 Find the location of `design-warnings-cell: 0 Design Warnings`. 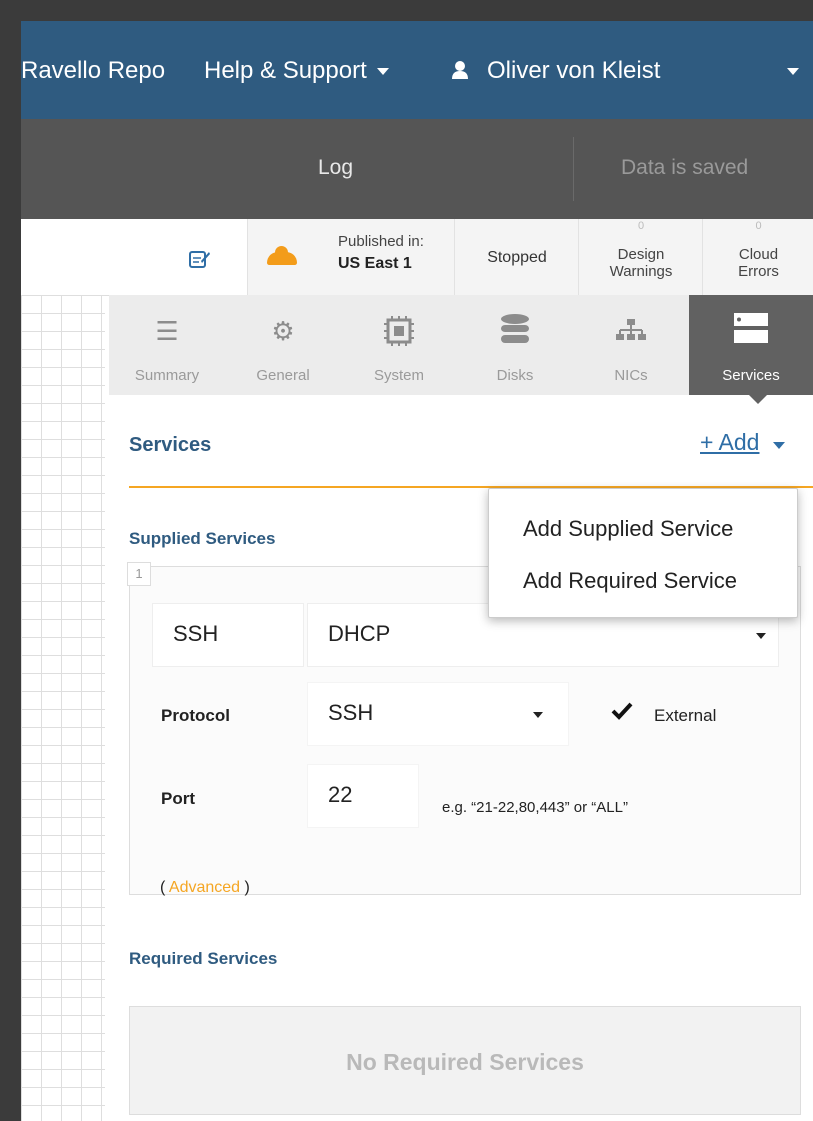

design-warnings-cell: 0 Design Warnings is located at coordinates (640, 257).